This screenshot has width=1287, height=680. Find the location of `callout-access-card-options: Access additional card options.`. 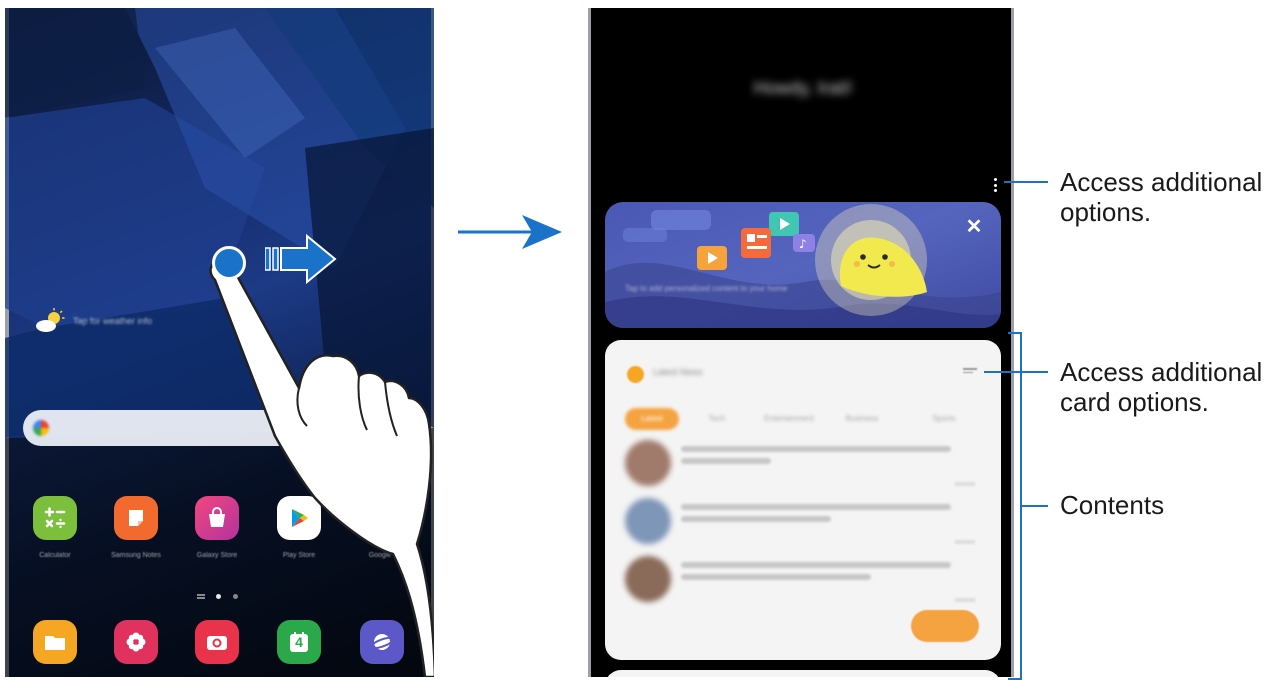

callout-access-card-options: Access additional card options. is located at coordinates (1161, 387).